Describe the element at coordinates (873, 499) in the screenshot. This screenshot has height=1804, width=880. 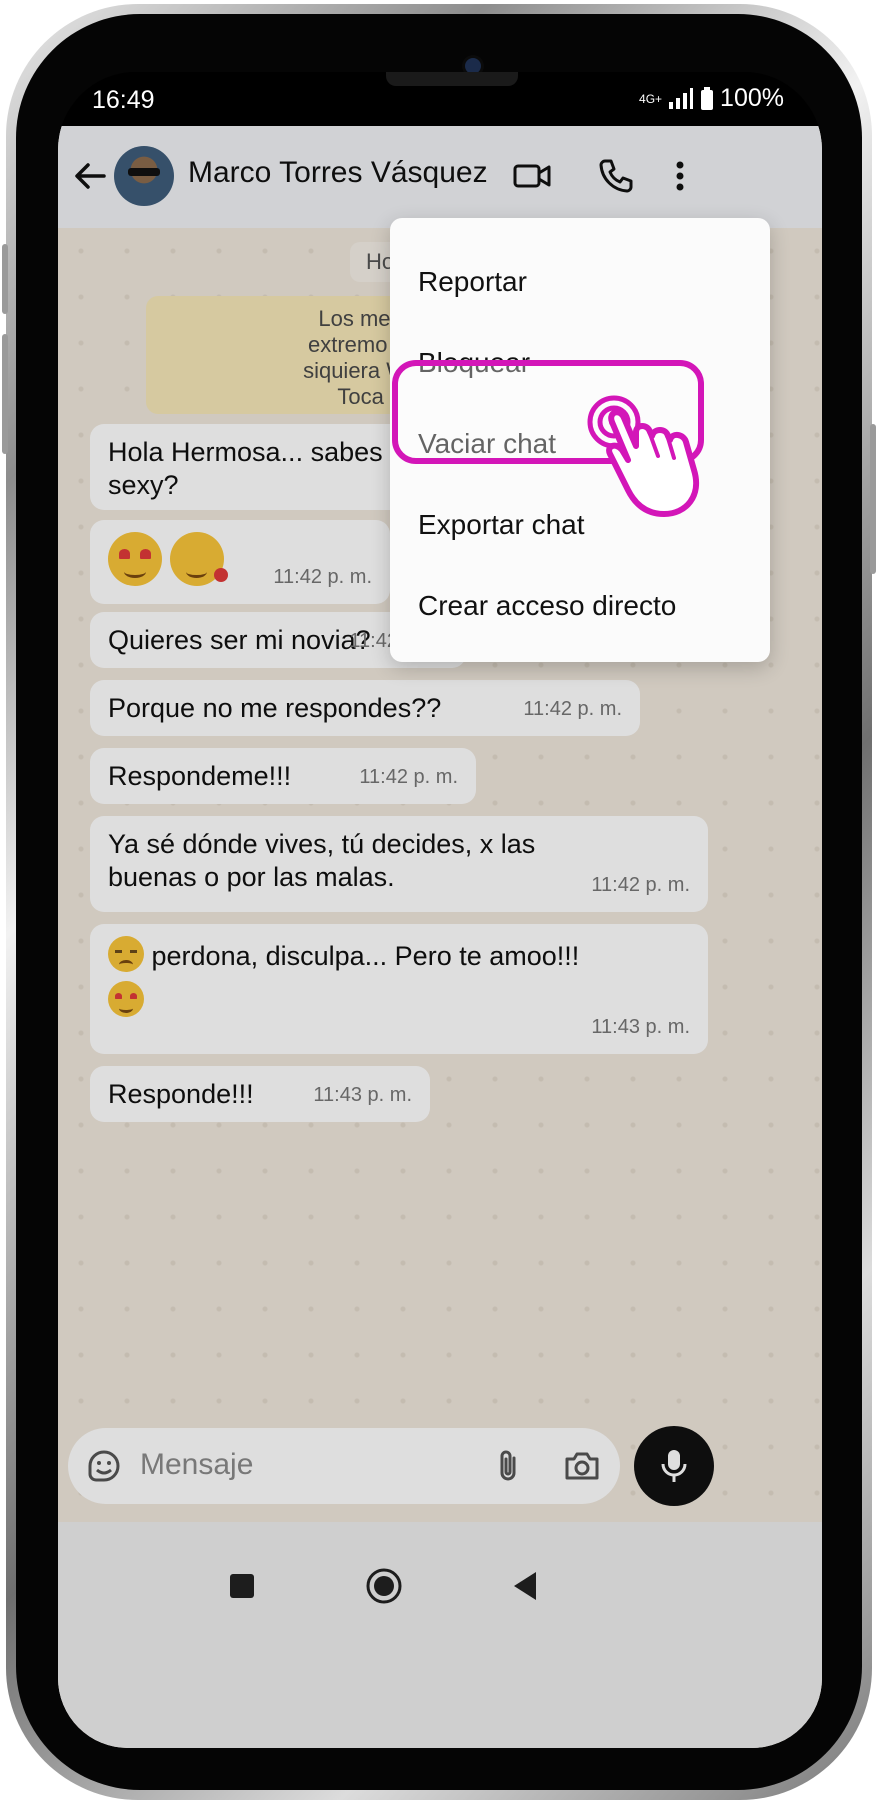
I see `power-button` at that location.